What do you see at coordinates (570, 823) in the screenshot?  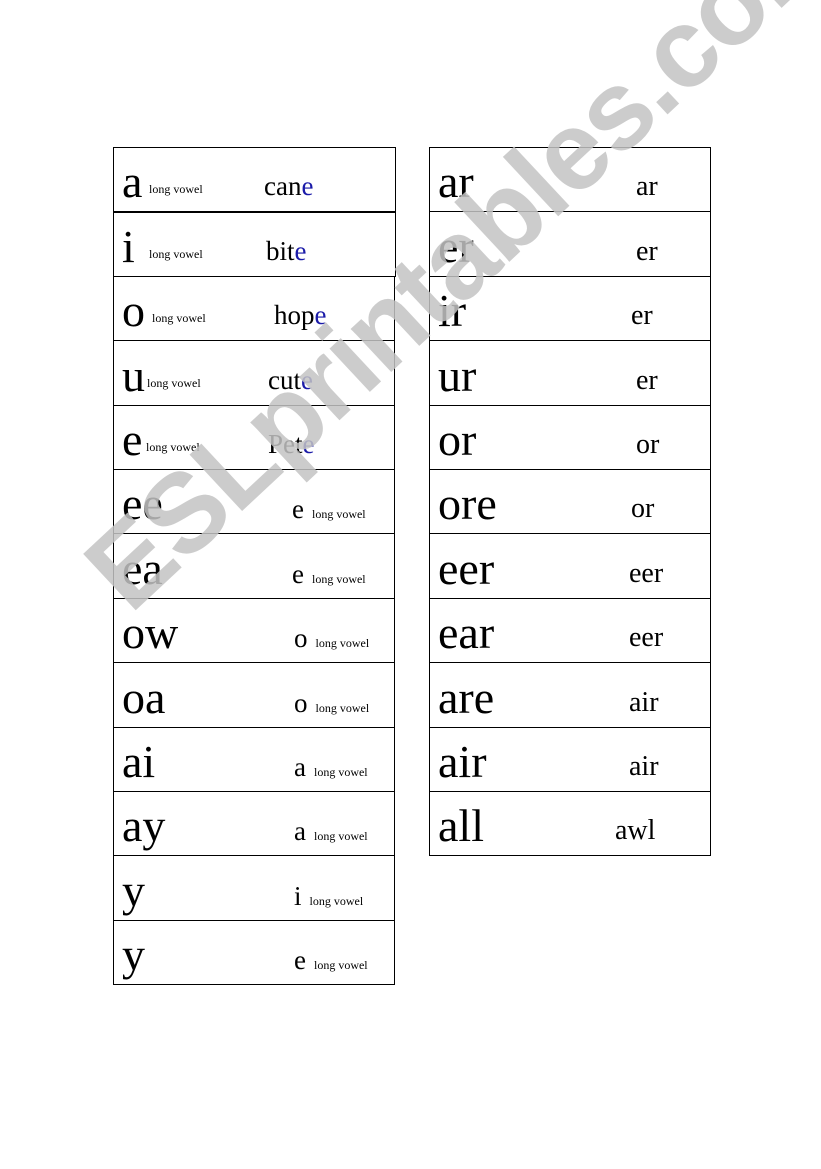 I see `phonics-card: all awl` at bounding box center [570, 823].